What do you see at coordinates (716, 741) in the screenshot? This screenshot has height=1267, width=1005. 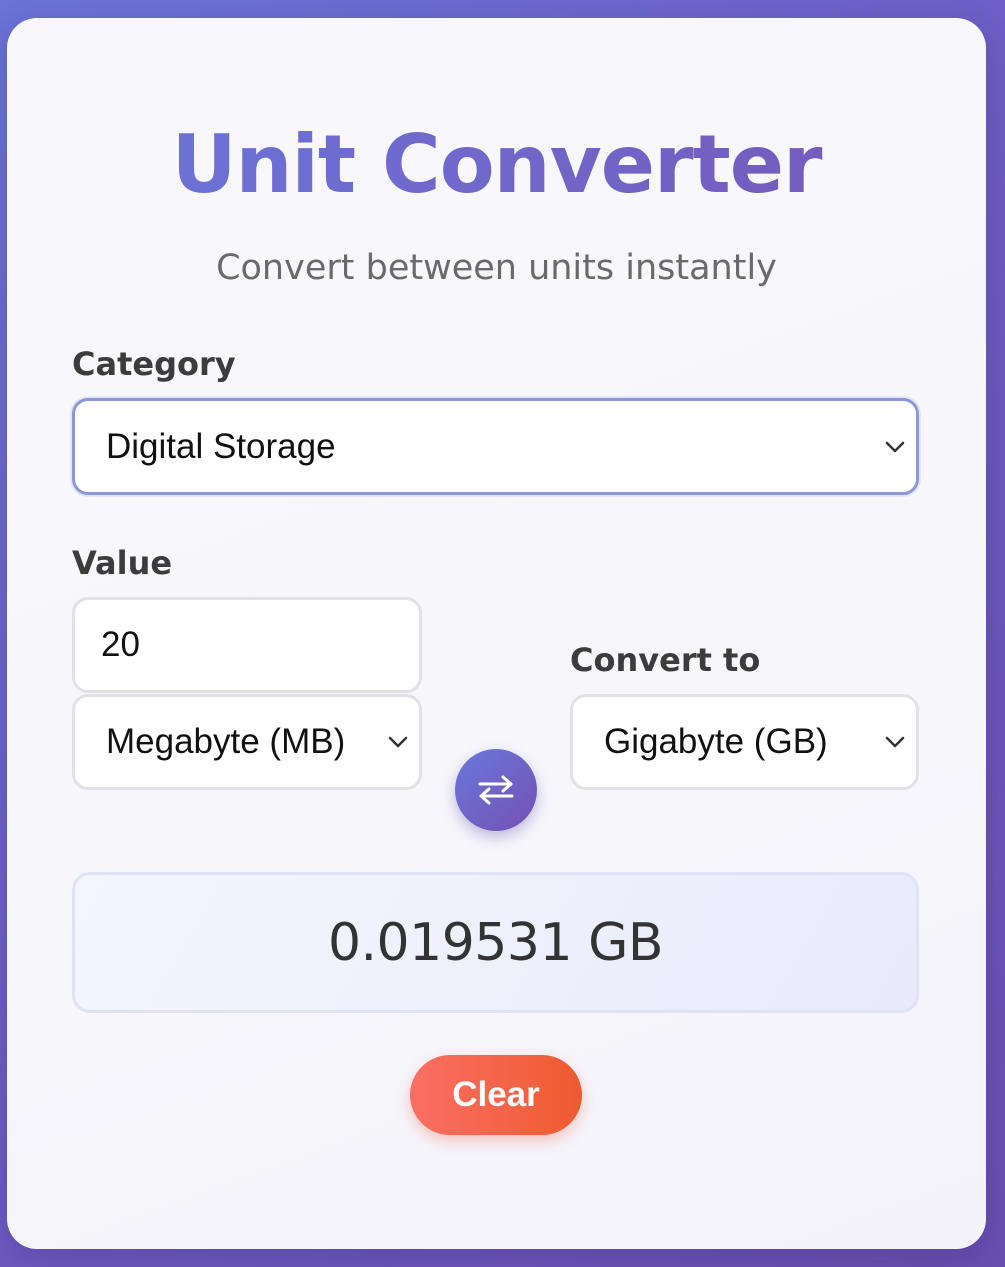 I see `to-unit-value: Gigabyte (GB)` at bounding box center [716, 741].